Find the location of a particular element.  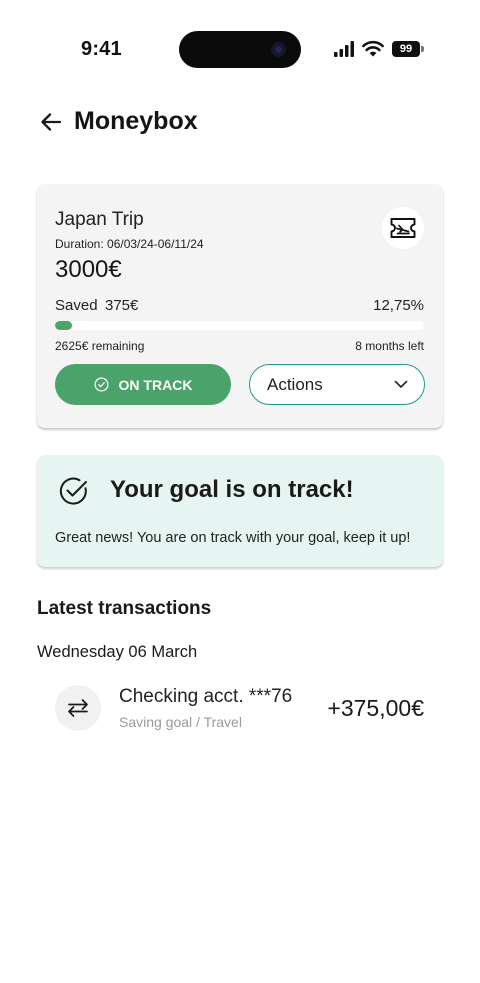

cellular-signal-icon is located at coordinates (344, 49).